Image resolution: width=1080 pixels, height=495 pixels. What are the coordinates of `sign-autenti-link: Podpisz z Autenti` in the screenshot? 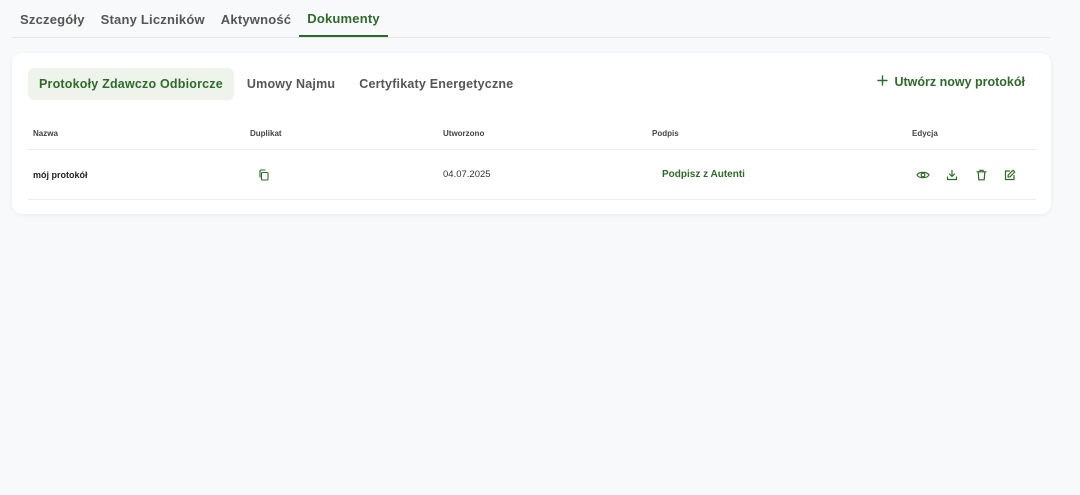 It's located at (703, 174).